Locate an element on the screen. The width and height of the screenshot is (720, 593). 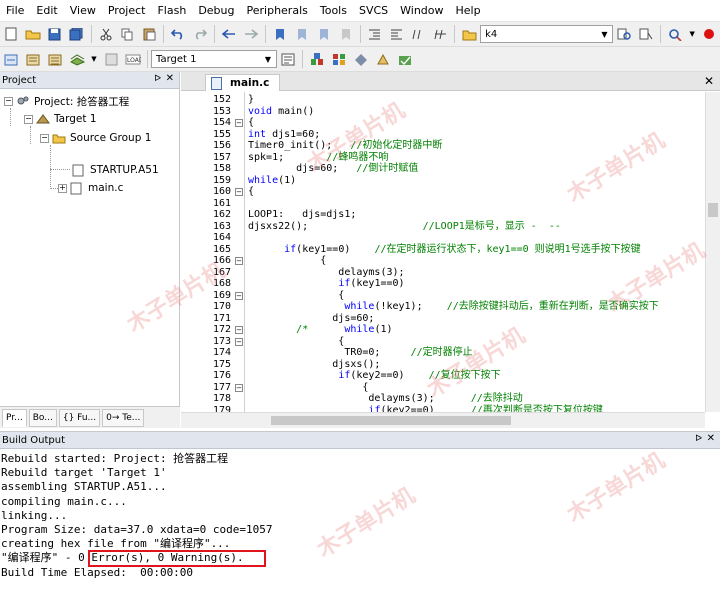
code-line: if(key2==0) //再次判断是否按下复位按键 is located at coordinates (425, 409).